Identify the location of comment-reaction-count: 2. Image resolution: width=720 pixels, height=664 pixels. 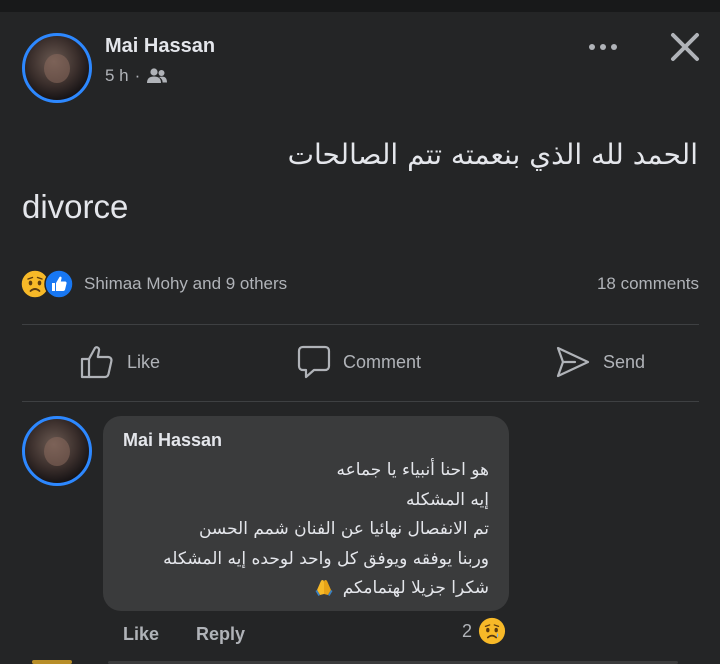
(467, 630).